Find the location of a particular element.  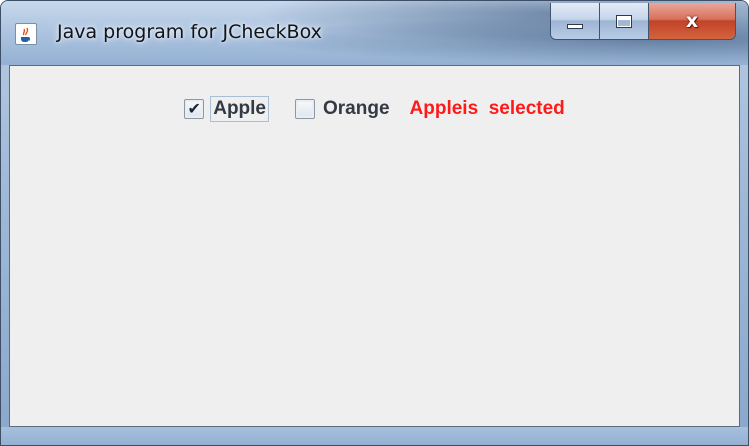

close-icon: x is located at coordinates (692, 20).